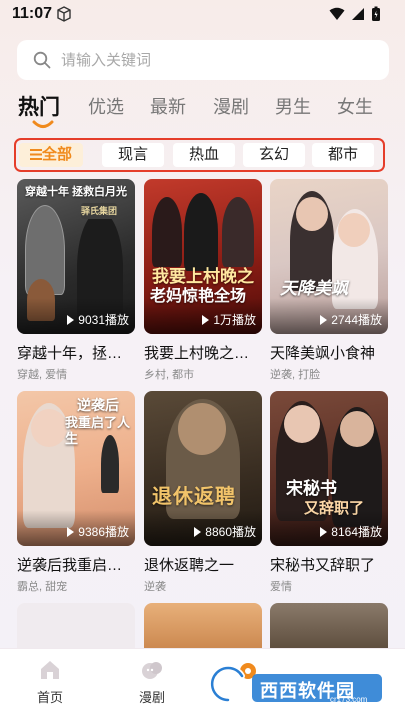 This screenshot has height=720, width=405. I want to click on play-count: 8164播放, so click(351, 531).